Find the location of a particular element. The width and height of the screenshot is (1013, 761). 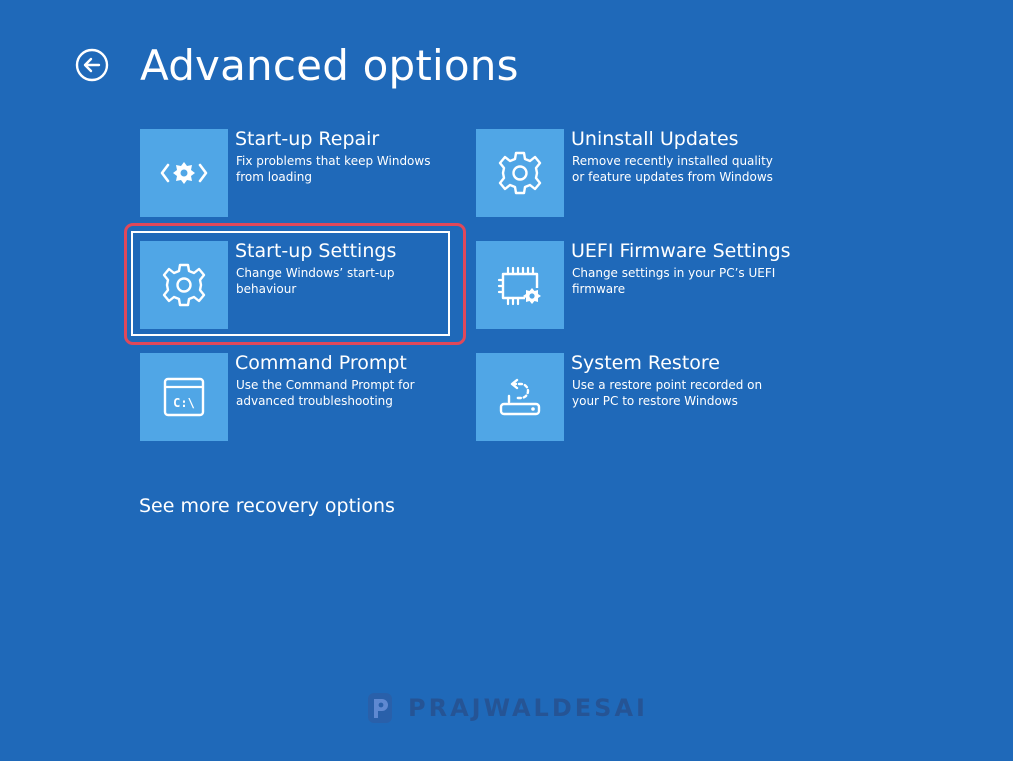

watermark: PRAJWALDESAI is located at coordinates (505, 708).